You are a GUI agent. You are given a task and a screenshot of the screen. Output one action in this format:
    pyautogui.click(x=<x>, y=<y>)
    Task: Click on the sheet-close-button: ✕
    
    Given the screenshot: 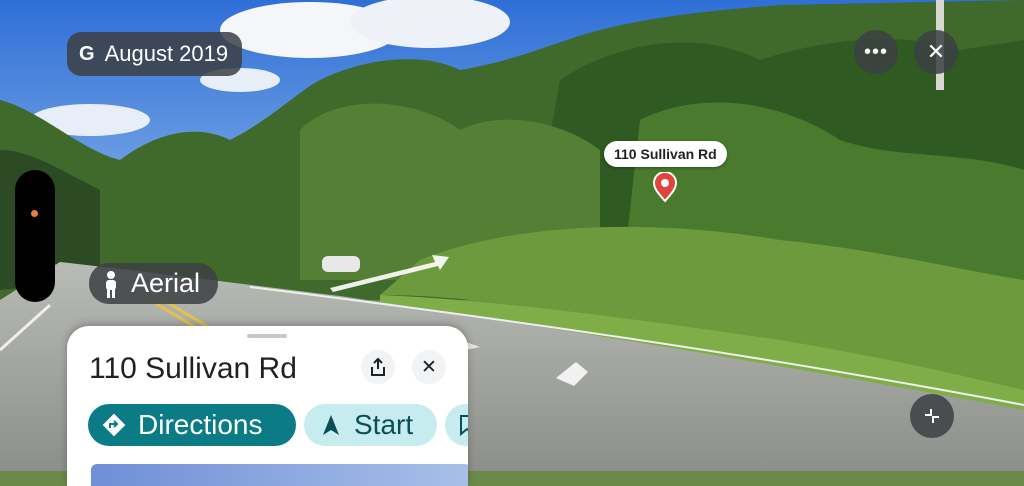 What is the action you would take?
    pyautogui.click(x=429, y=367)
    